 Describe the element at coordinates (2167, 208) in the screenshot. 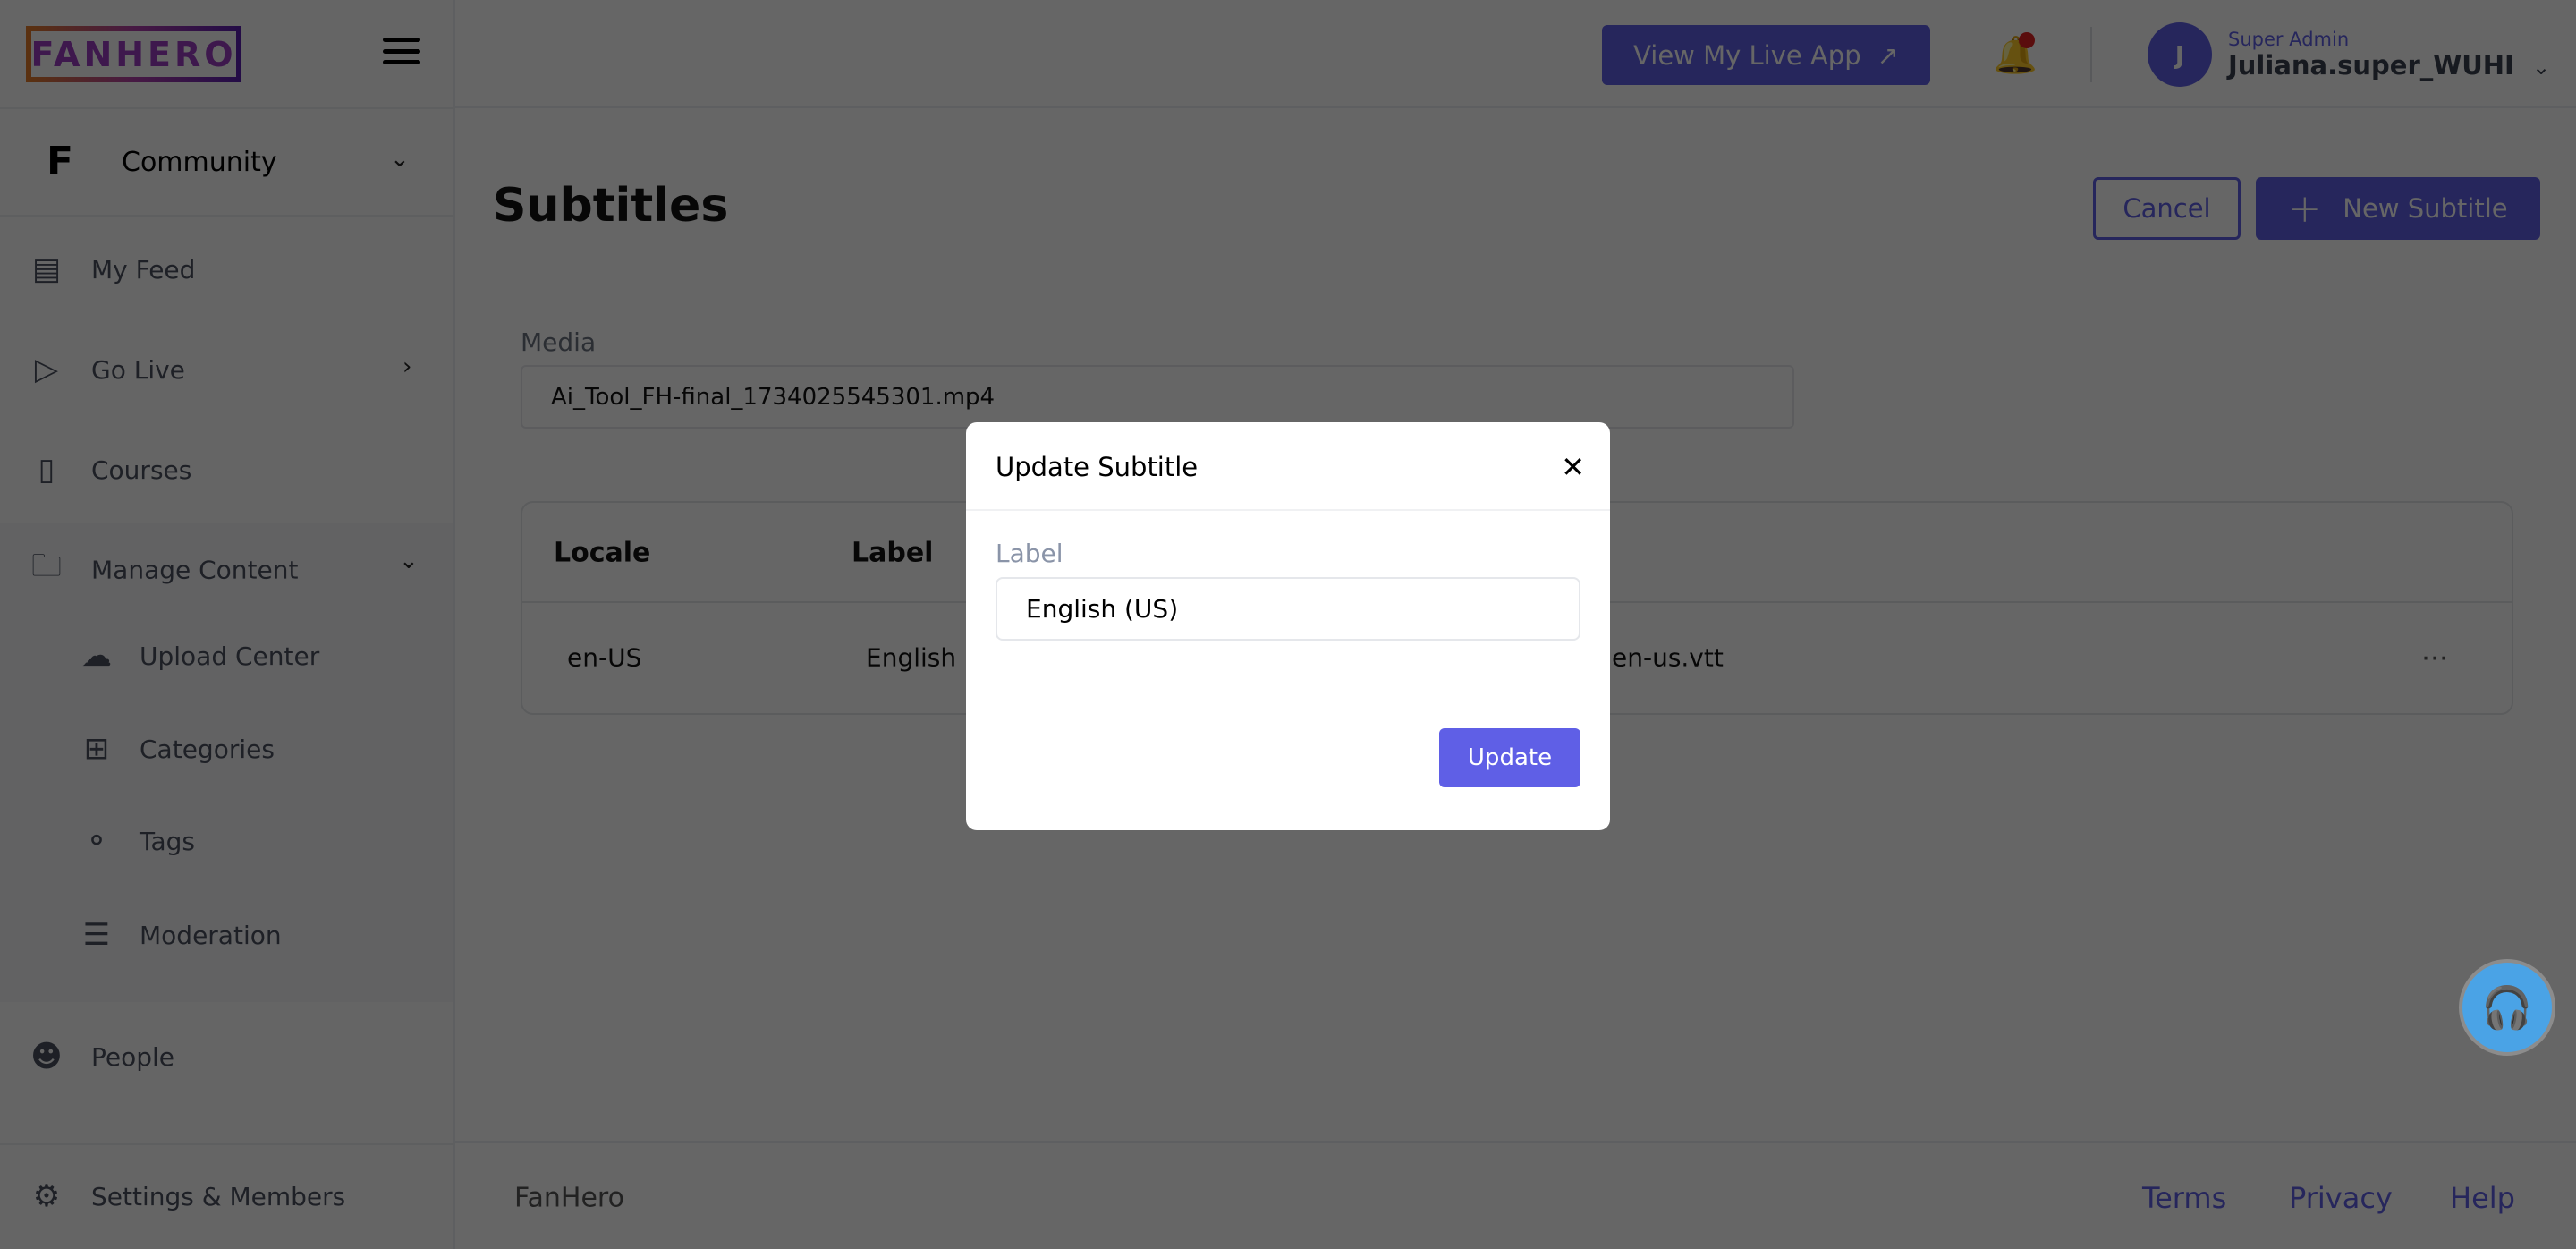

I see `cancel-button: Cancel` at that location.